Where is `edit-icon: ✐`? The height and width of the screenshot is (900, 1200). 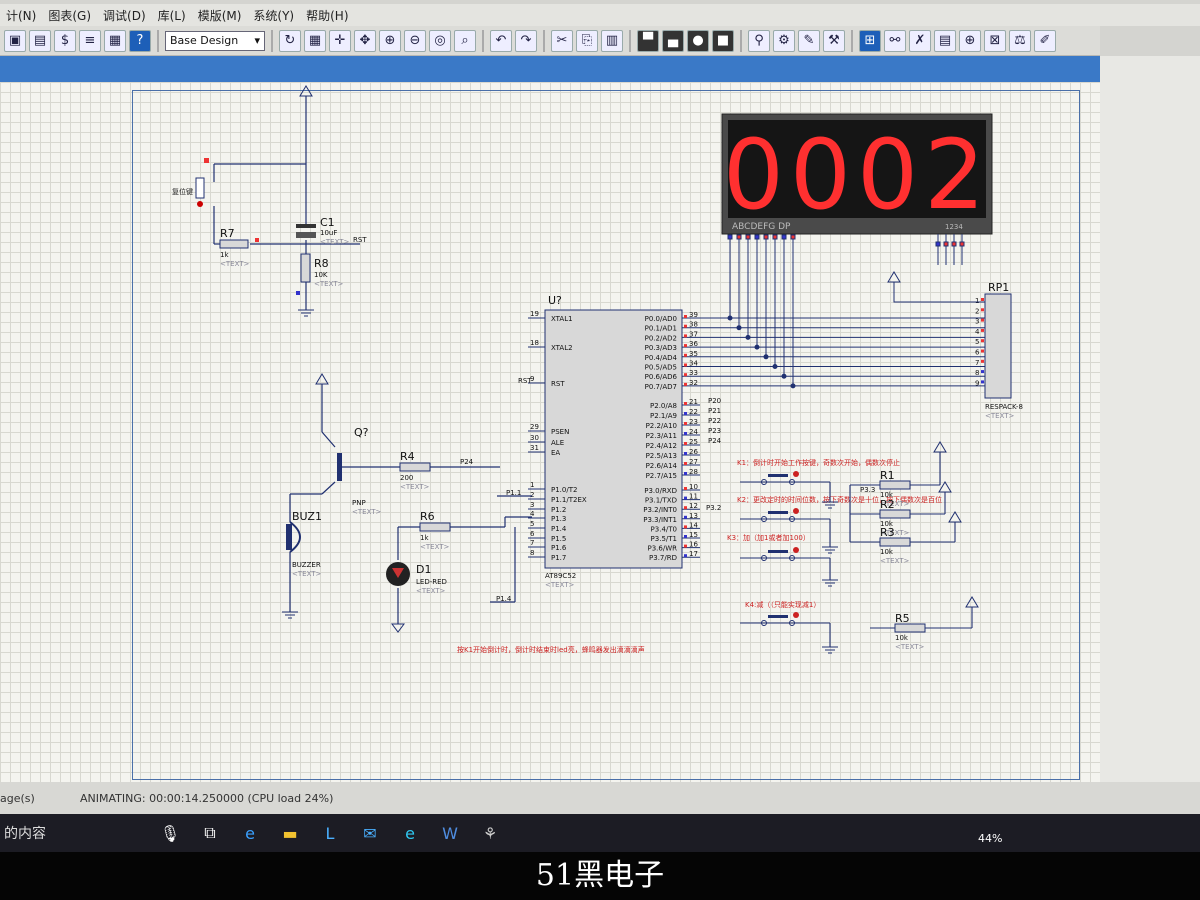
edit-icon: ✐ is located at coordinates (1045, 40).